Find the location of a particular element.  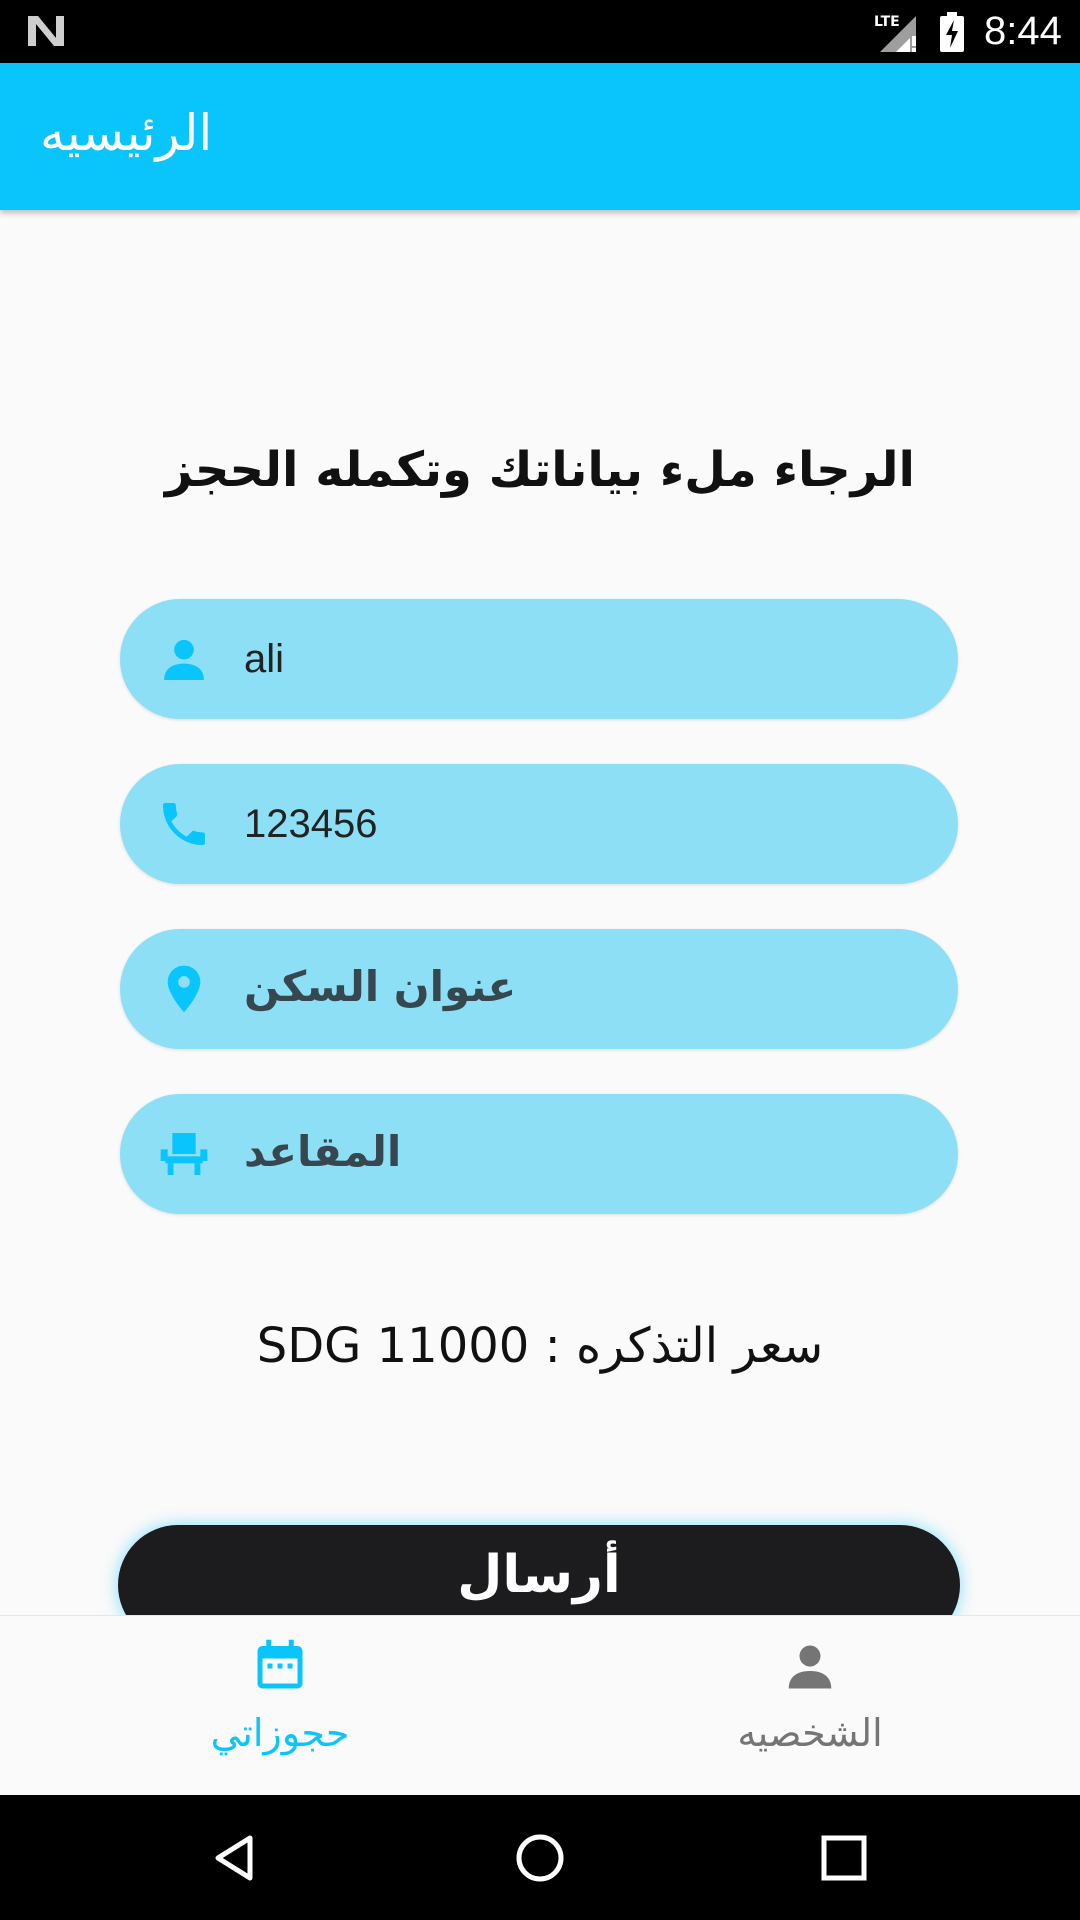

system-nav-bar is located at coordinates (540, 1857).